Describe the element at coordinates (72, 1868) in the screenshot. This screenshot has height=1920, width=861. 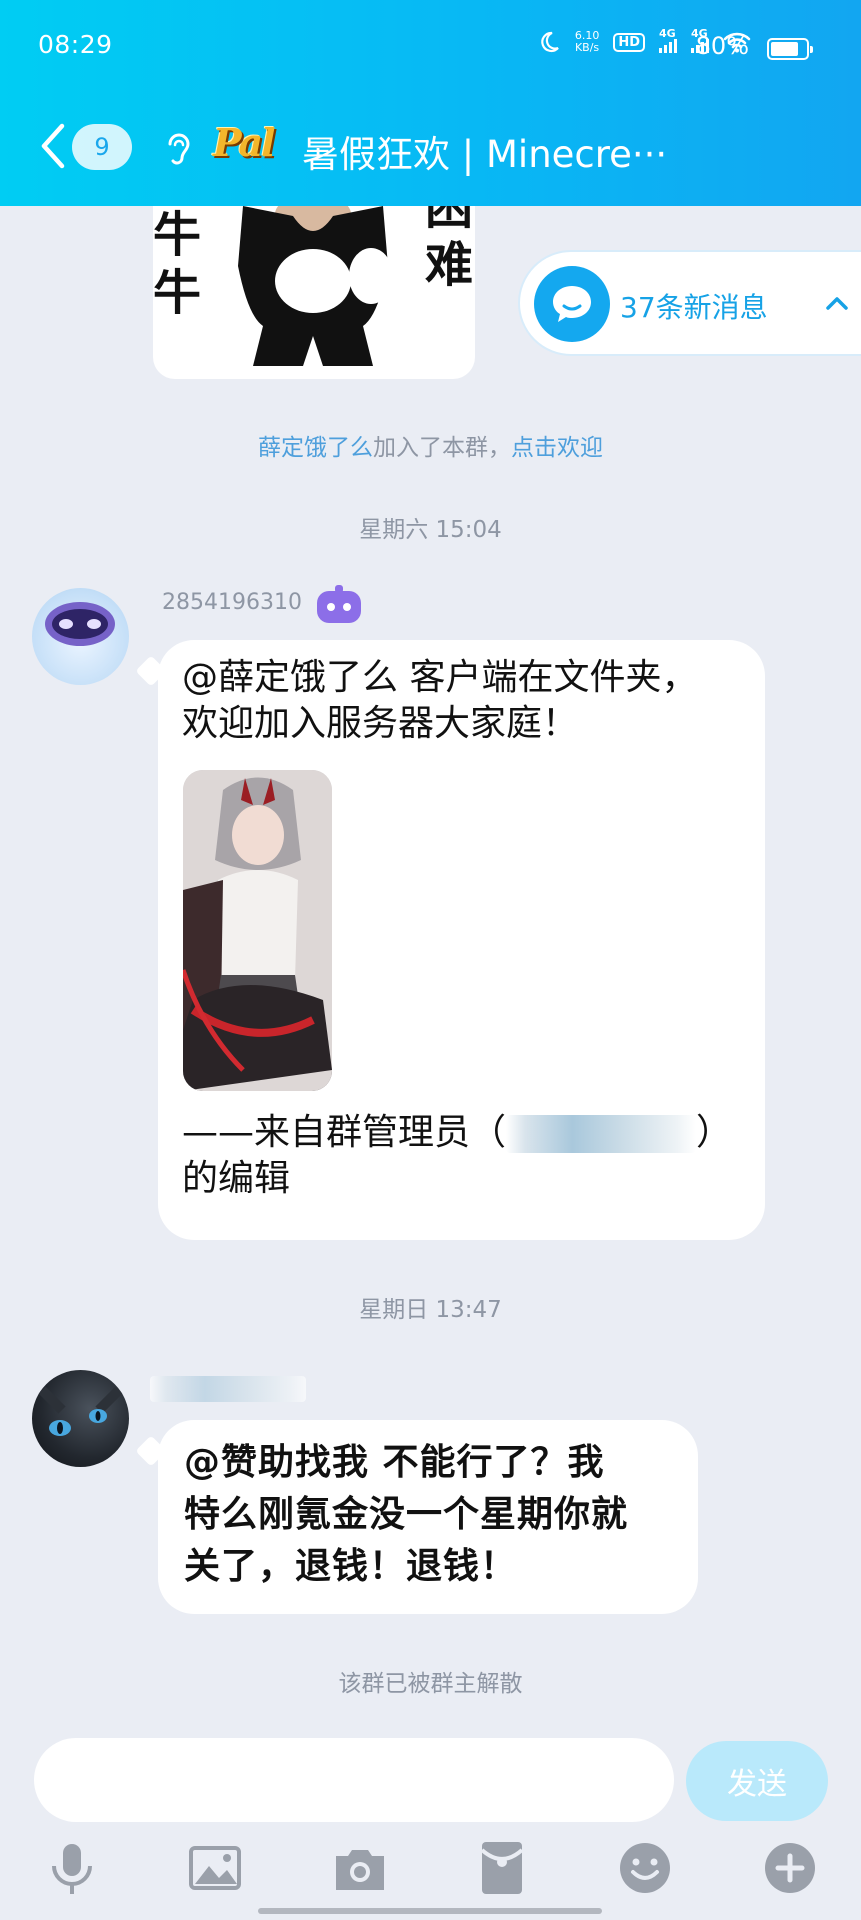
I see `microphone-icon` at that location.